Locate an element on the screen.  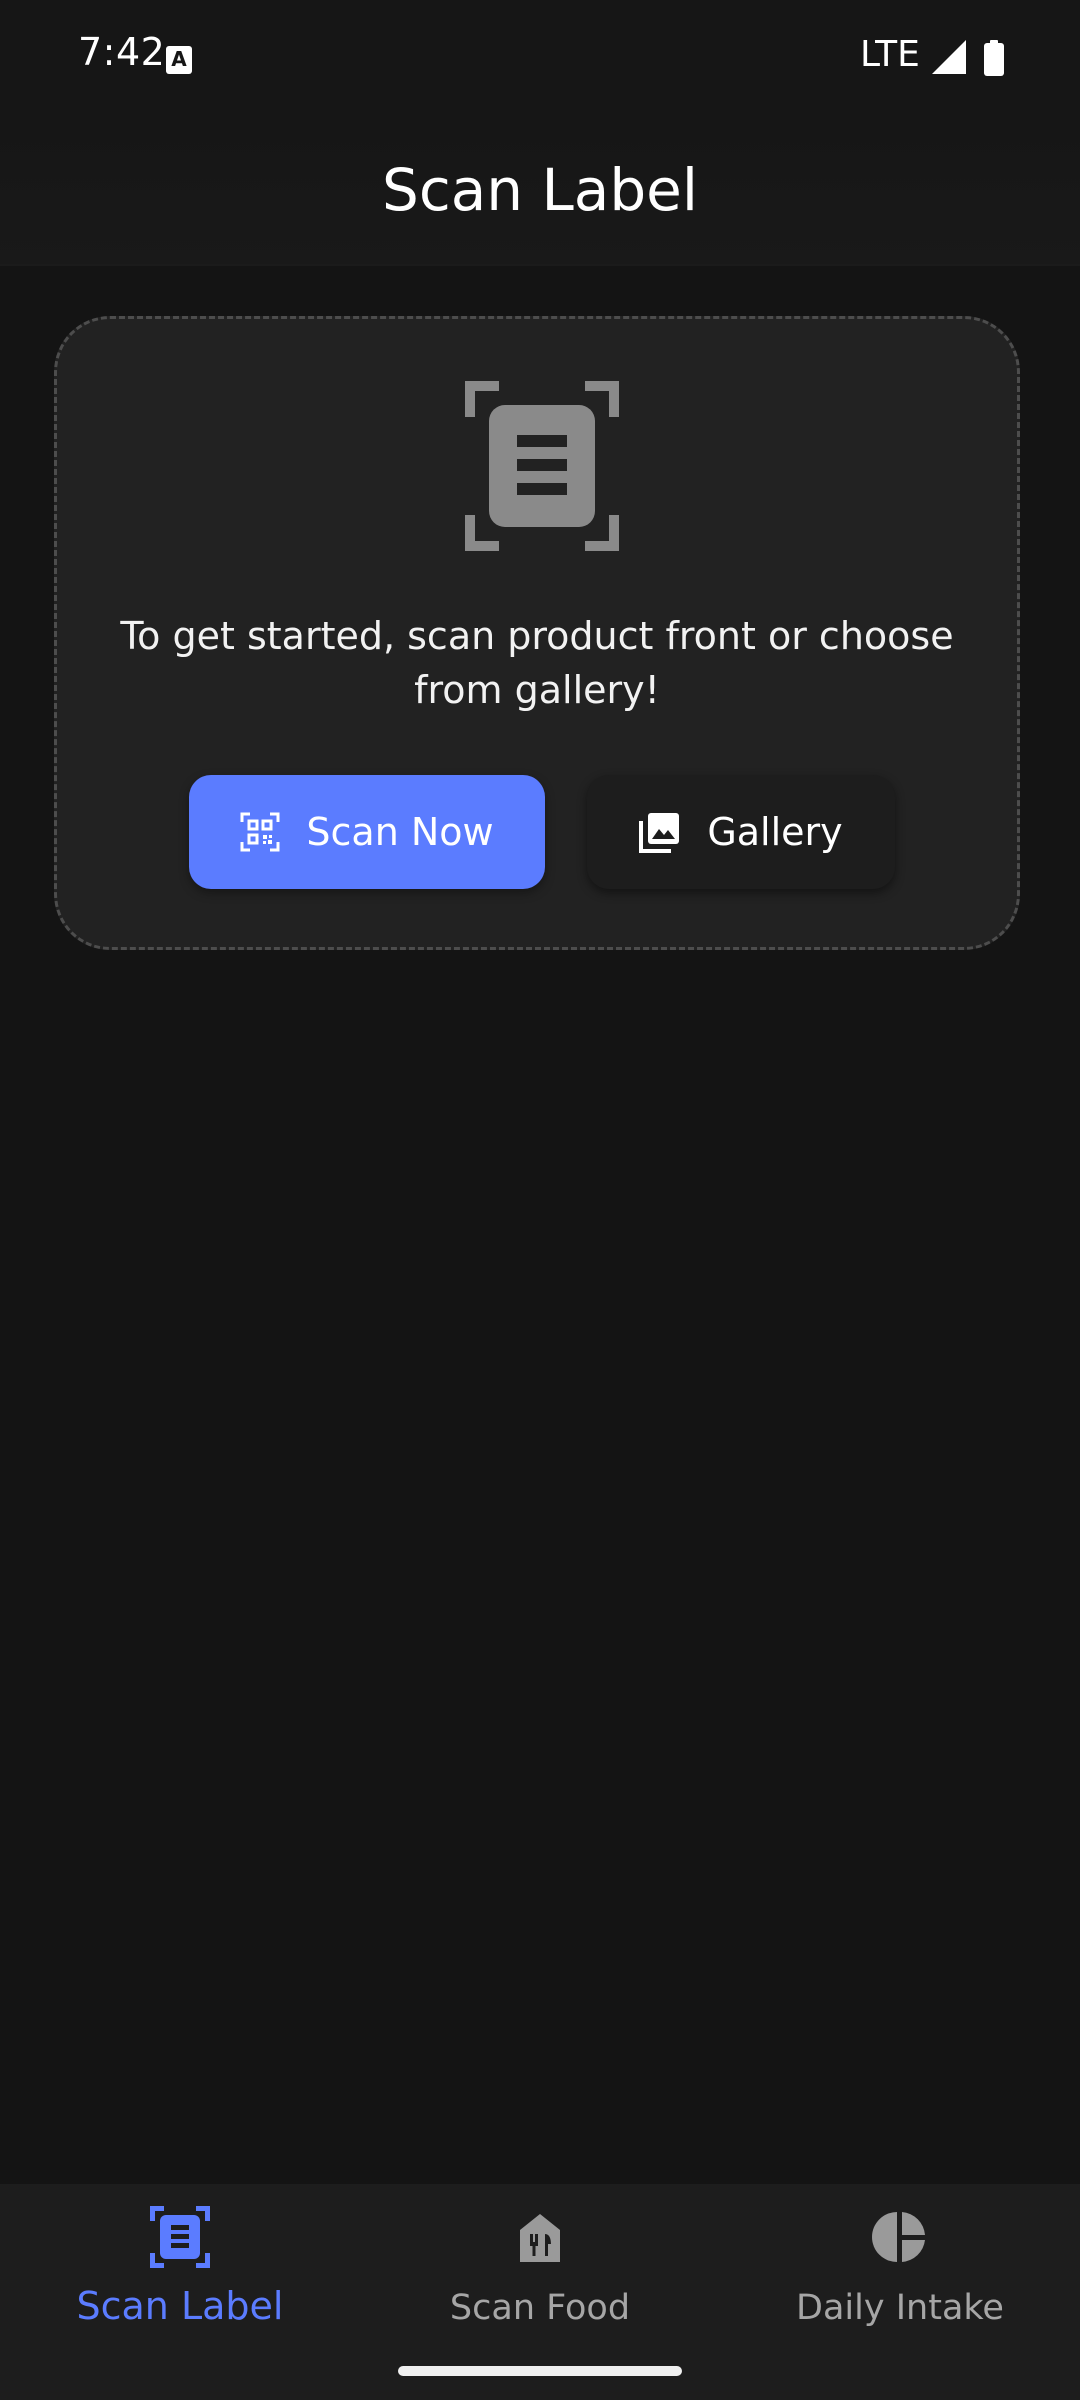
page-title: Scan Label is located at coordinates (540, 190).